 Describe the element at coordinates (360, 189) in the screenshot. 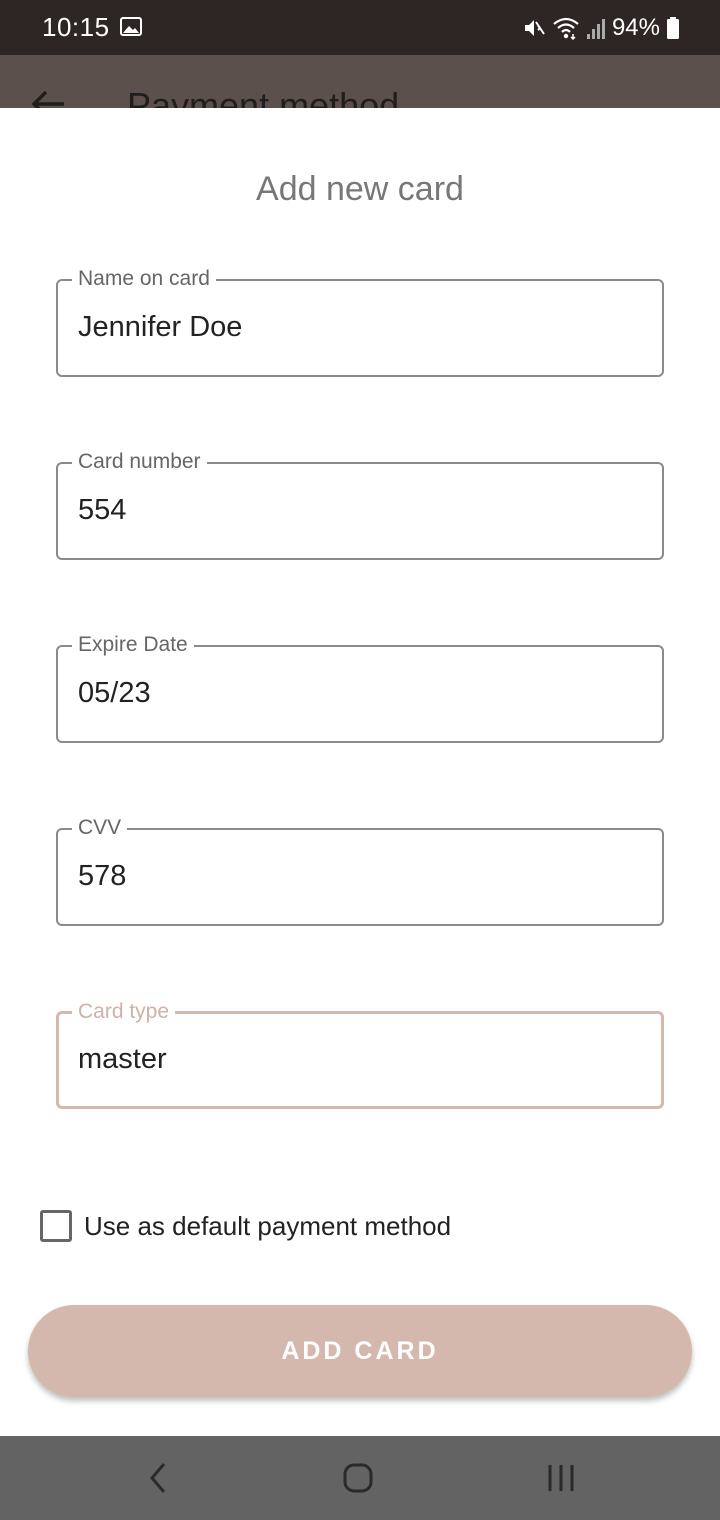

I see `sheet-title: Add new card` at that location.